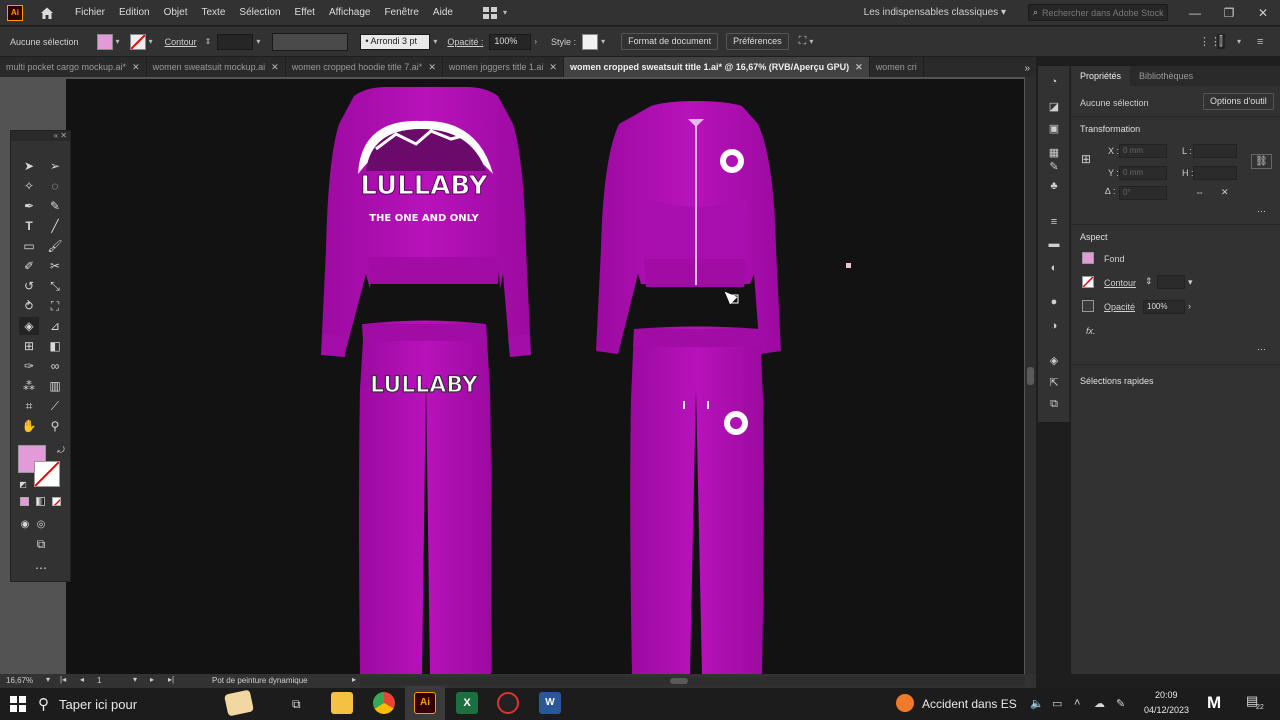 This screenshot has height=720, width=1280. I want to click on reference-point-icon: ⊞, so click(1086, 159).